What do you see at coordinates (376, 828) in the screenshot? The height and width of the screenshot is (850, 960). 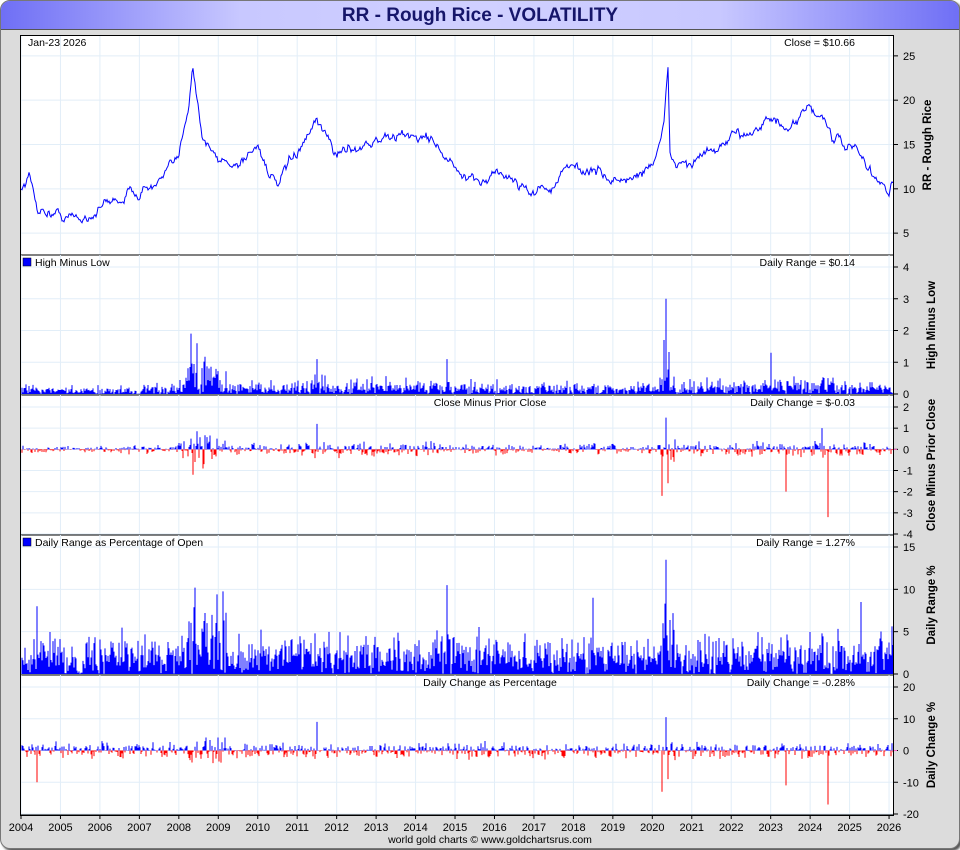 I see `x-tick-label: 2013` at bounding box center [376, 828].